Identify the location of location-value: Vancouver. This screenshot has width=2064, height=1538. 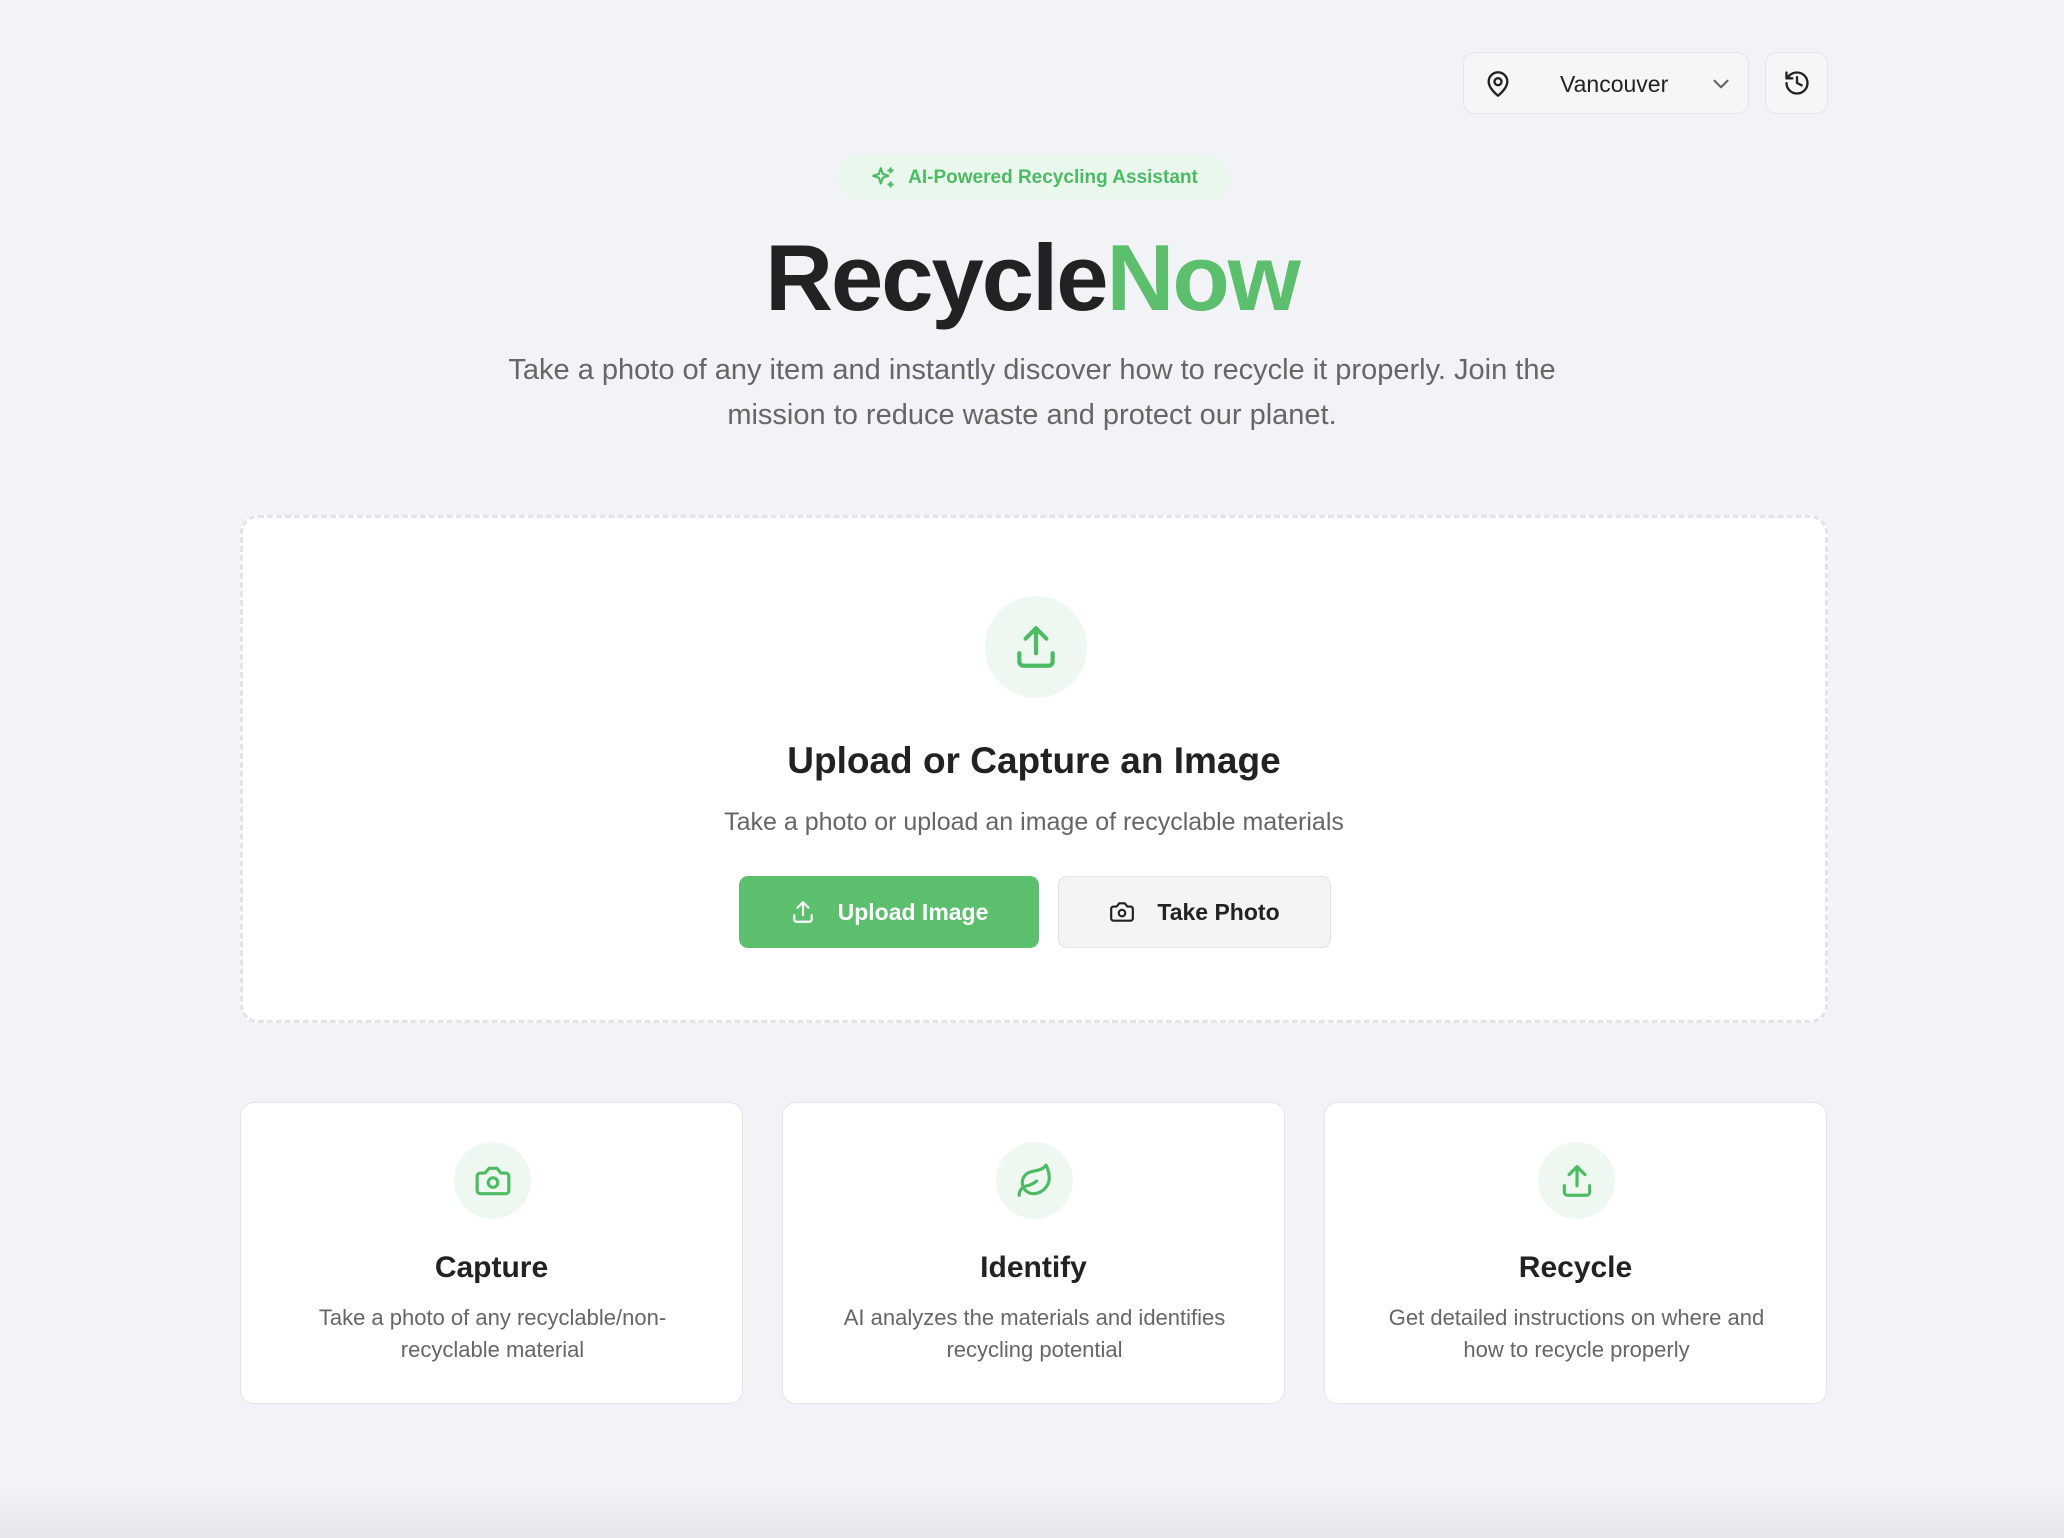
(1614, 84).